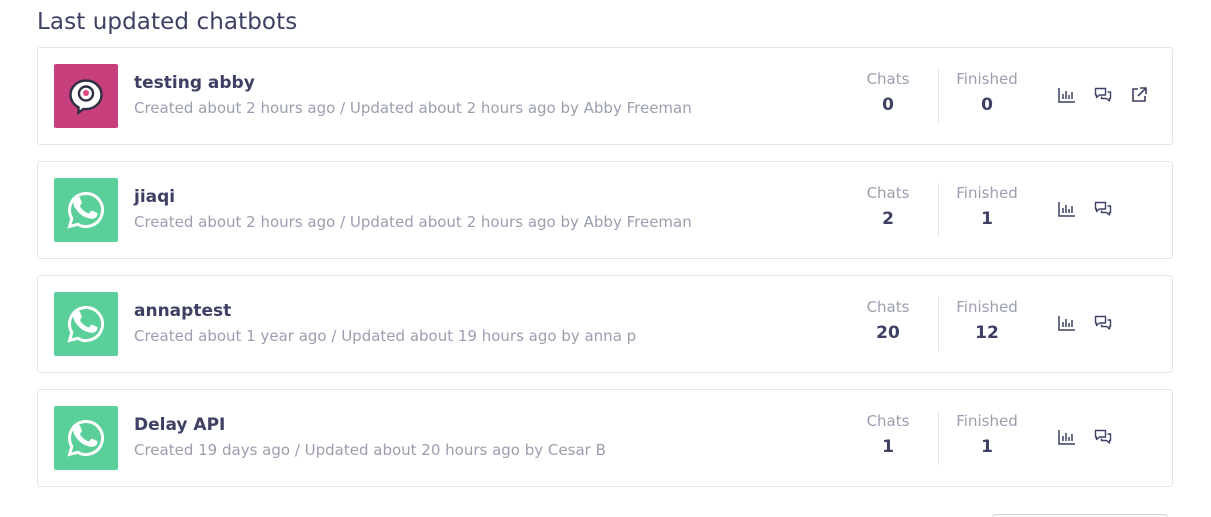 Image resolution: width=1211 pixels, height=517 pixels. I want to click on open-chatbot-button, so click(1139, 97).